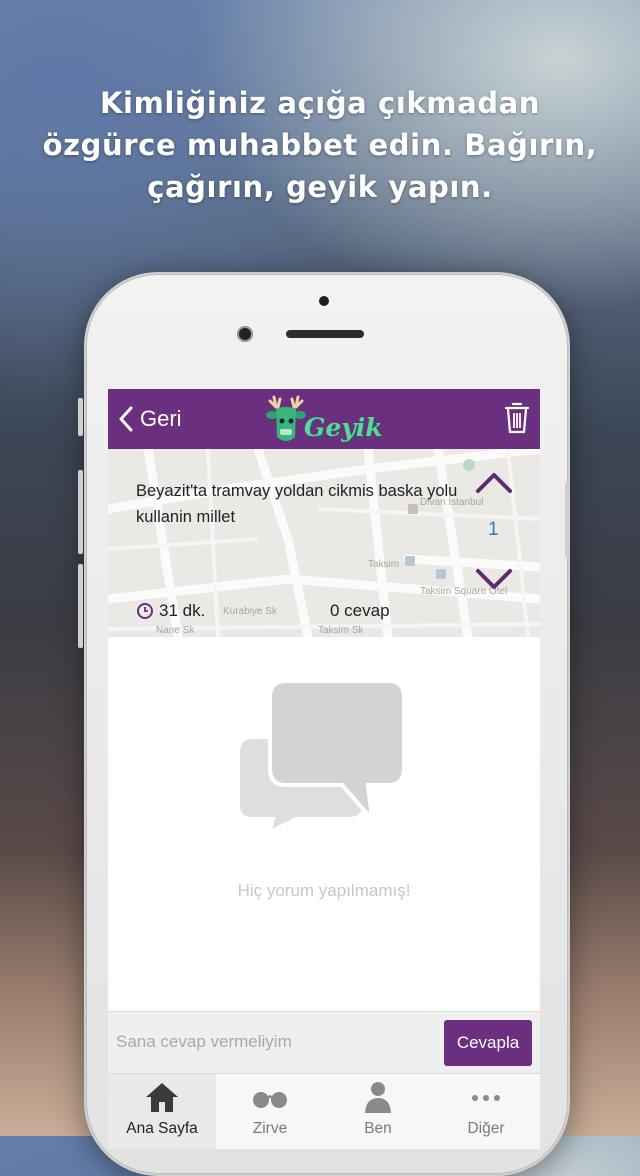 The width and height of the screenshot is (640, 1176). I want to click on clock-icon, so click(145, 611).